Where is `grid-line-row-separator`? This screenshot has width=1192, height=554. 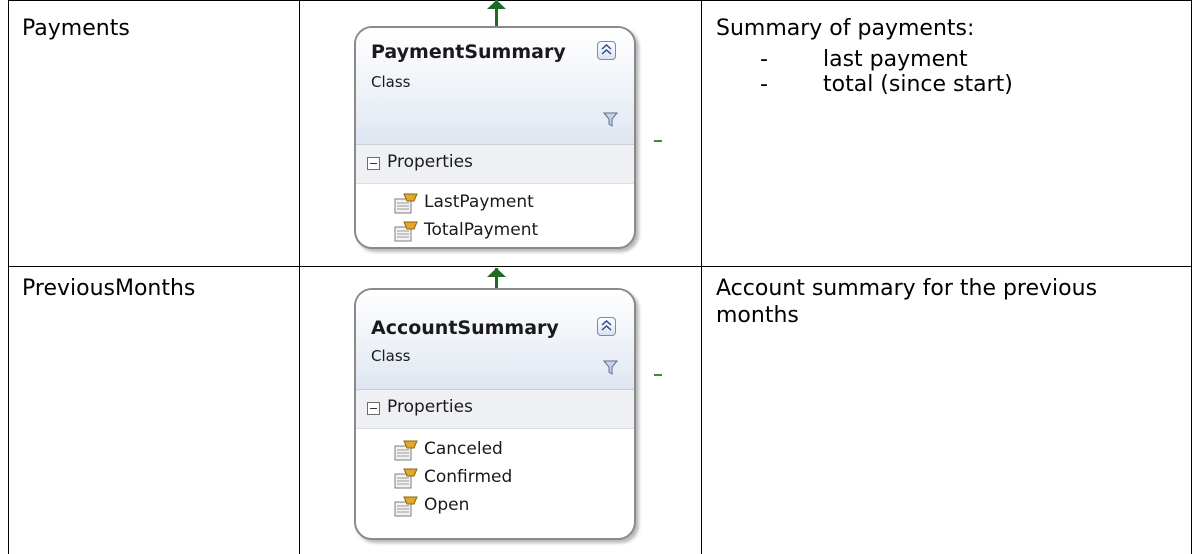
grid-line-row-separator is located at coordinates (600, 266).